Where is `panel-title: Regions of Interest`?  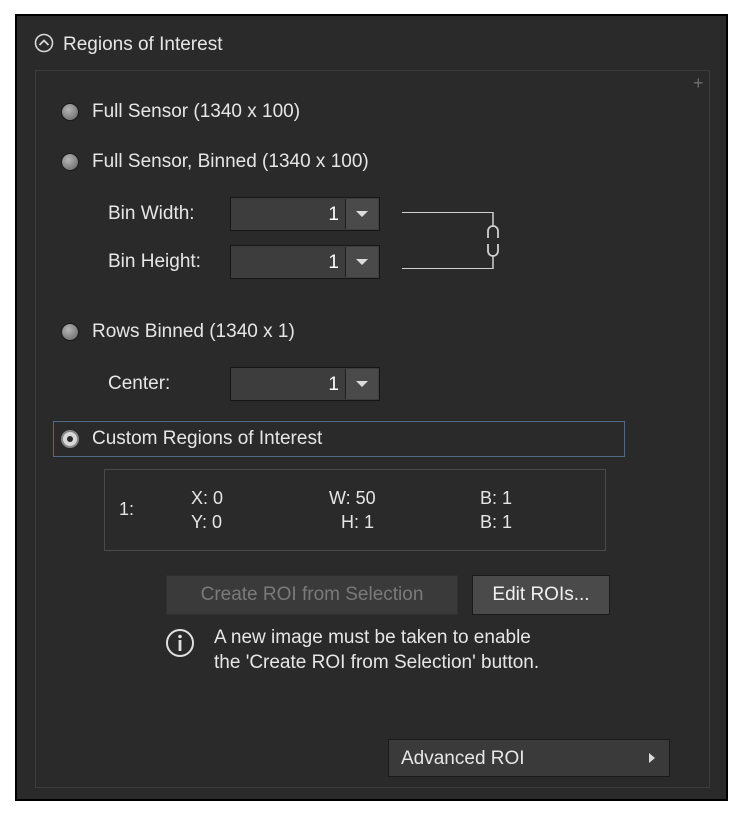 panel-title: Regions of Interest is located at coordinates (143, 44).